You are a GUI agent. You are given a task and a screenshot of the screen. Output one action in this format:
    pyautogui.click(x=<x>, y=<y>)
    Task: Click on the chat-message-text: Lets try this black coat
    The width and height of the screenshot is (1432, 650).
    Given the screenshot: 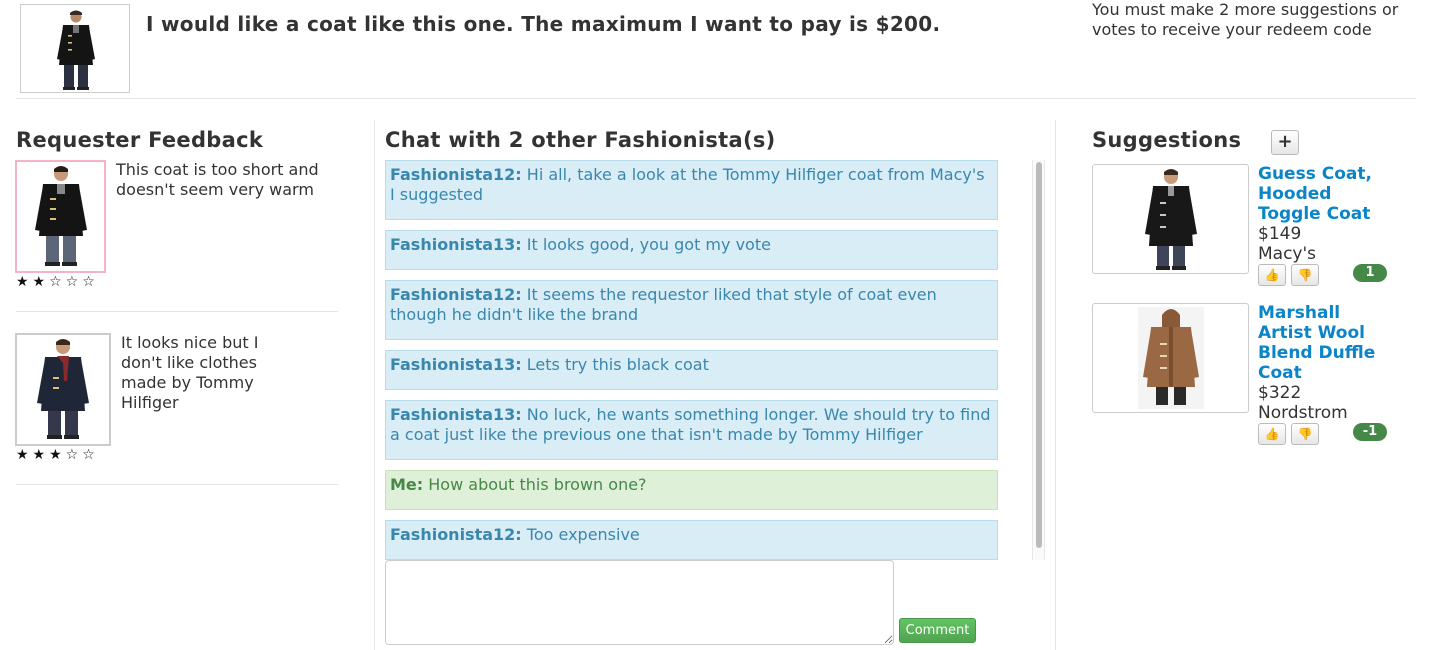 What is the action you would take?
    pyautogui.click(x=617, y=364)
    